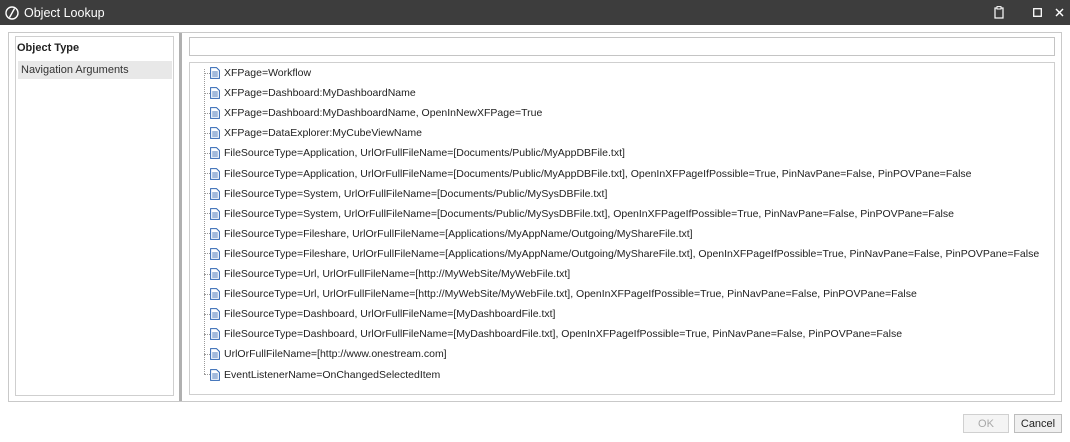  Describe the element at coordinates (332, 374) in the screenshot. I see `list-item-label: EventListenerName=OnChangedSelectedItem` at that location.